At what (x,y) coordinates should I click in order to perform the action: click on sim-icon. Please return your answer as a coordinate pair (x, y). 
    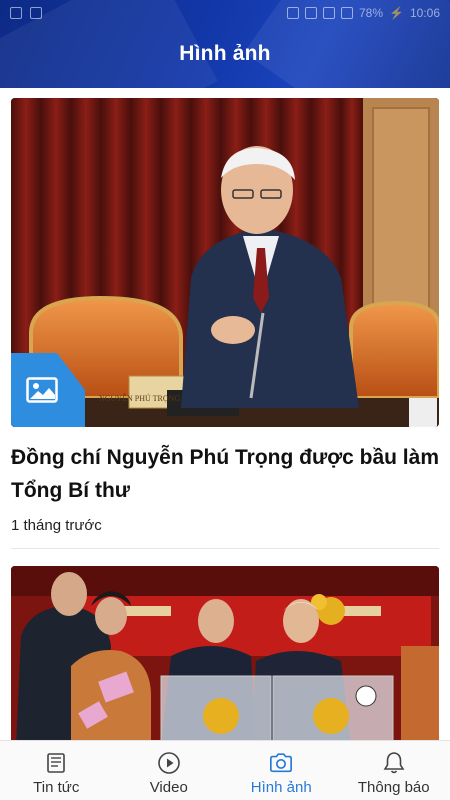
    Looking at the image, I should click on (292, 13).